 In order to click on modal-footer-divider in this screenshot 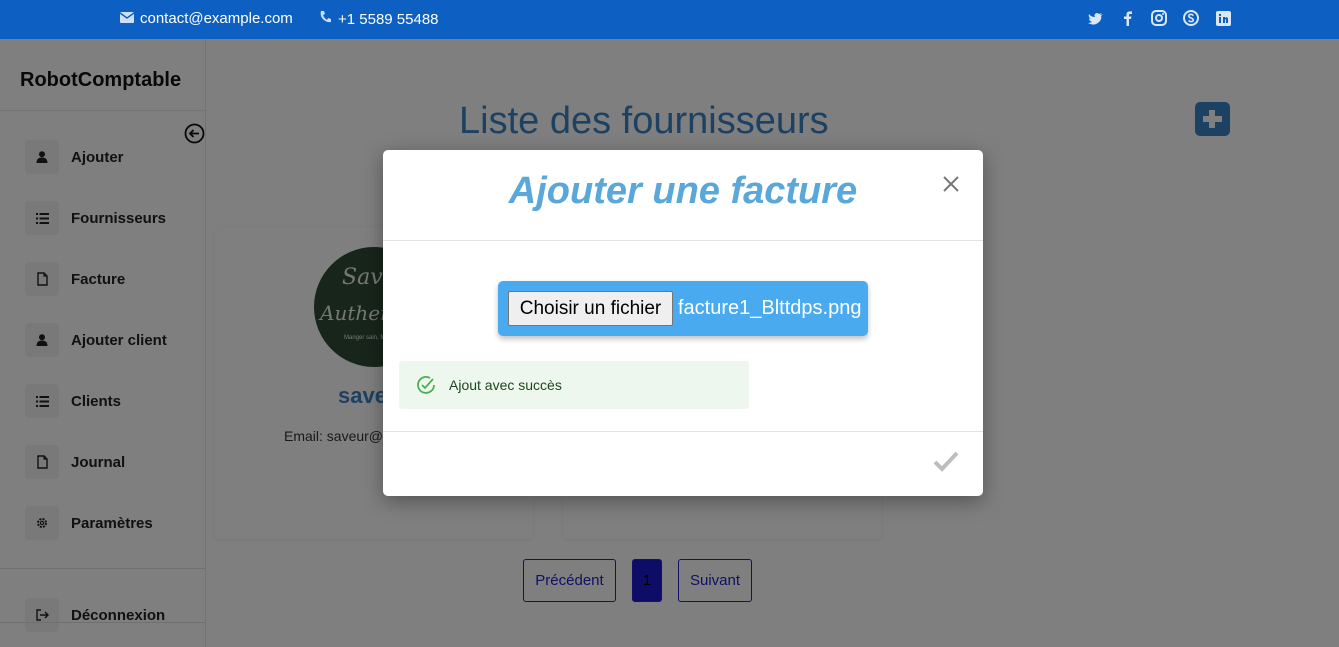, I will do `click(683, 431)`.